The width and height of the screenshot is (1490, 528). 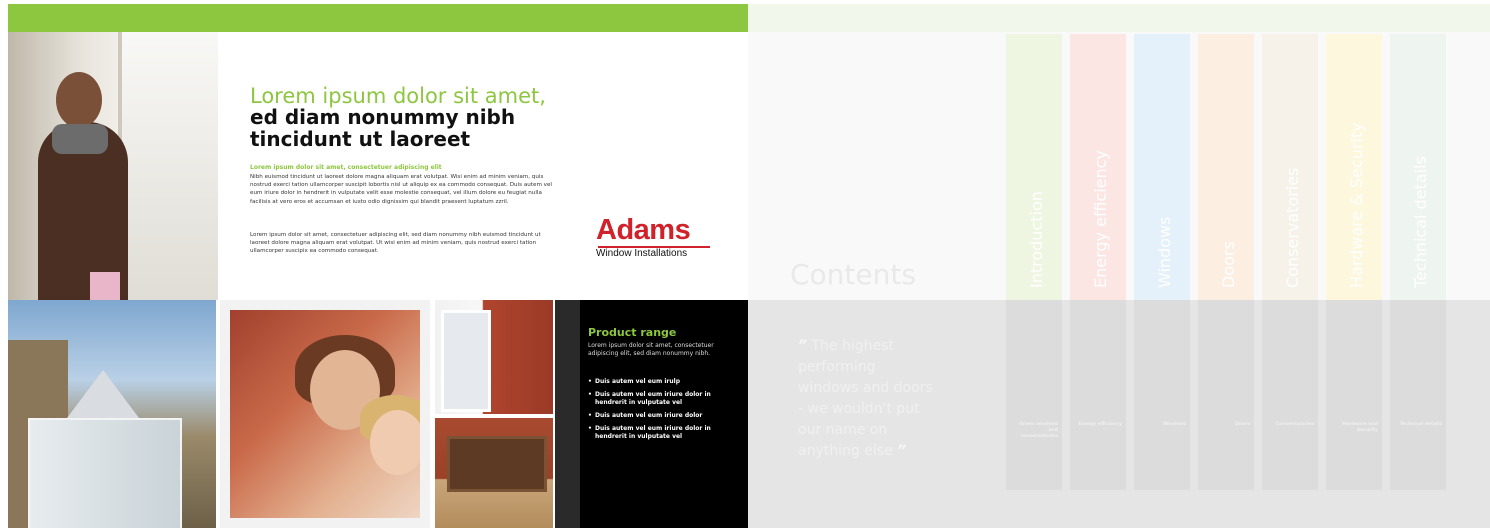 What do you see at coordinates (1162, 167) in the screenshot?
I see `tab-windows: Windows` at bounding box center [1162, 167].